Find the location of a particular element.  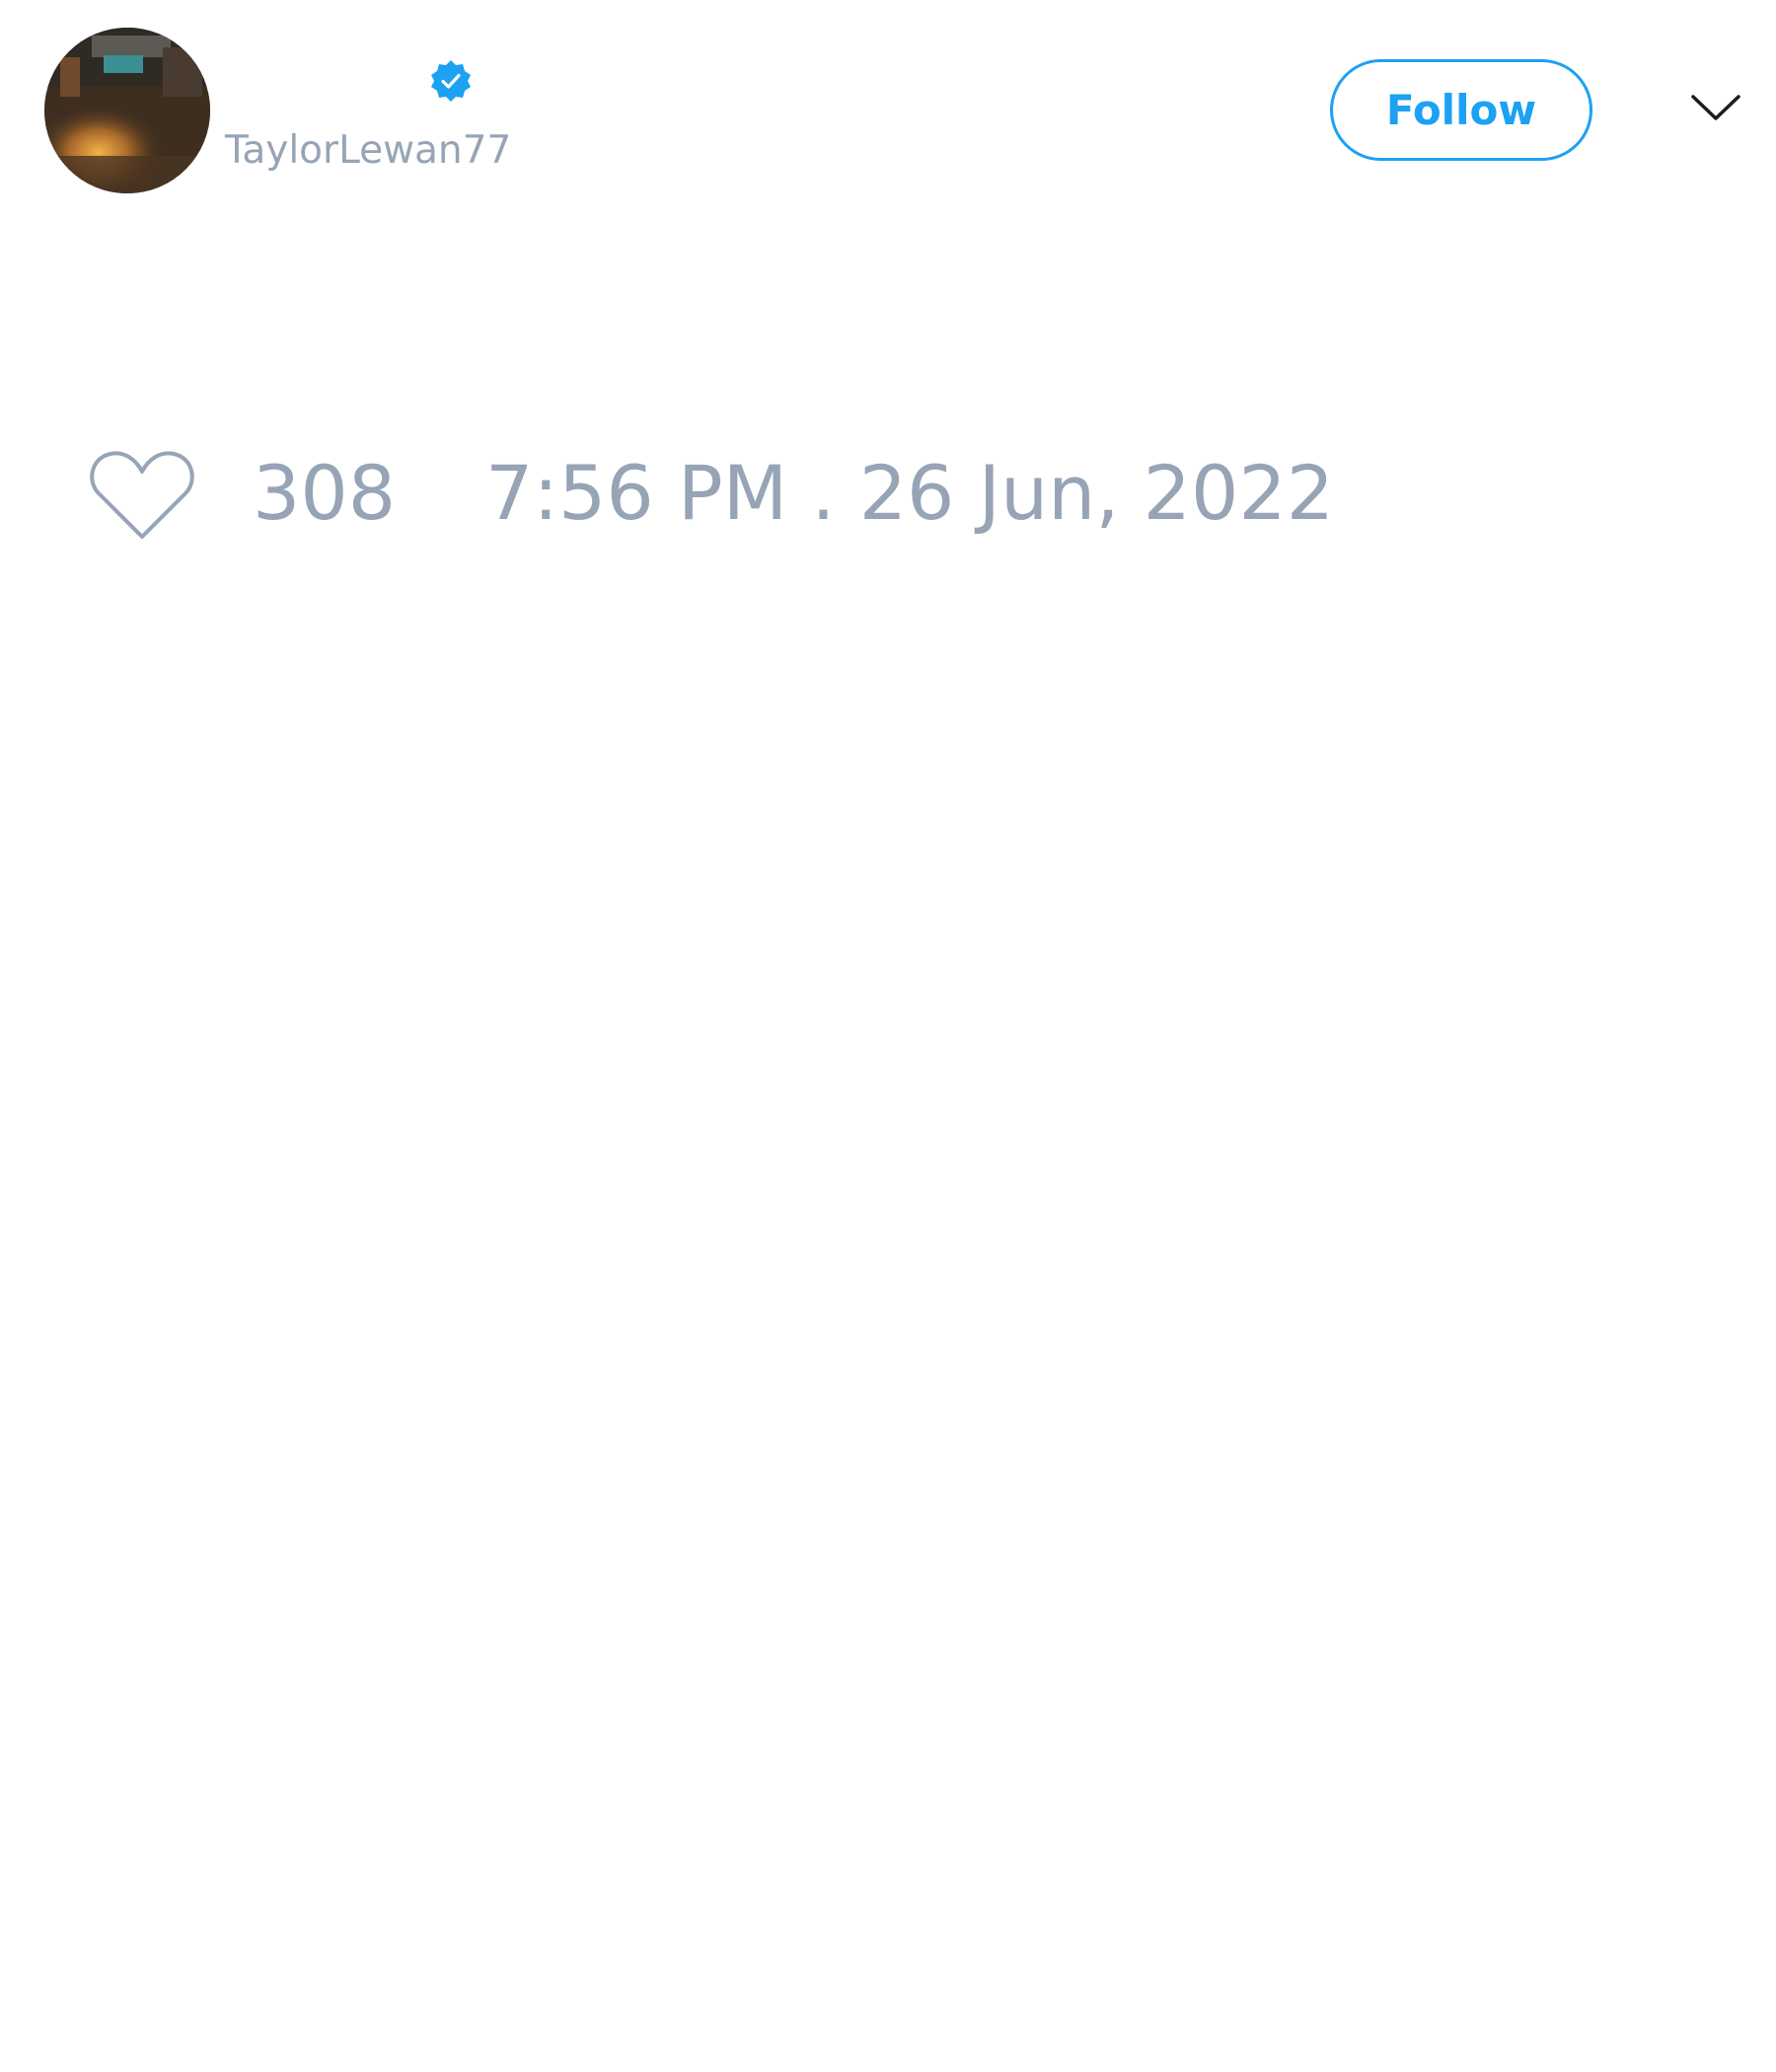

like-count: 308 is located at coordinates (325, 493).